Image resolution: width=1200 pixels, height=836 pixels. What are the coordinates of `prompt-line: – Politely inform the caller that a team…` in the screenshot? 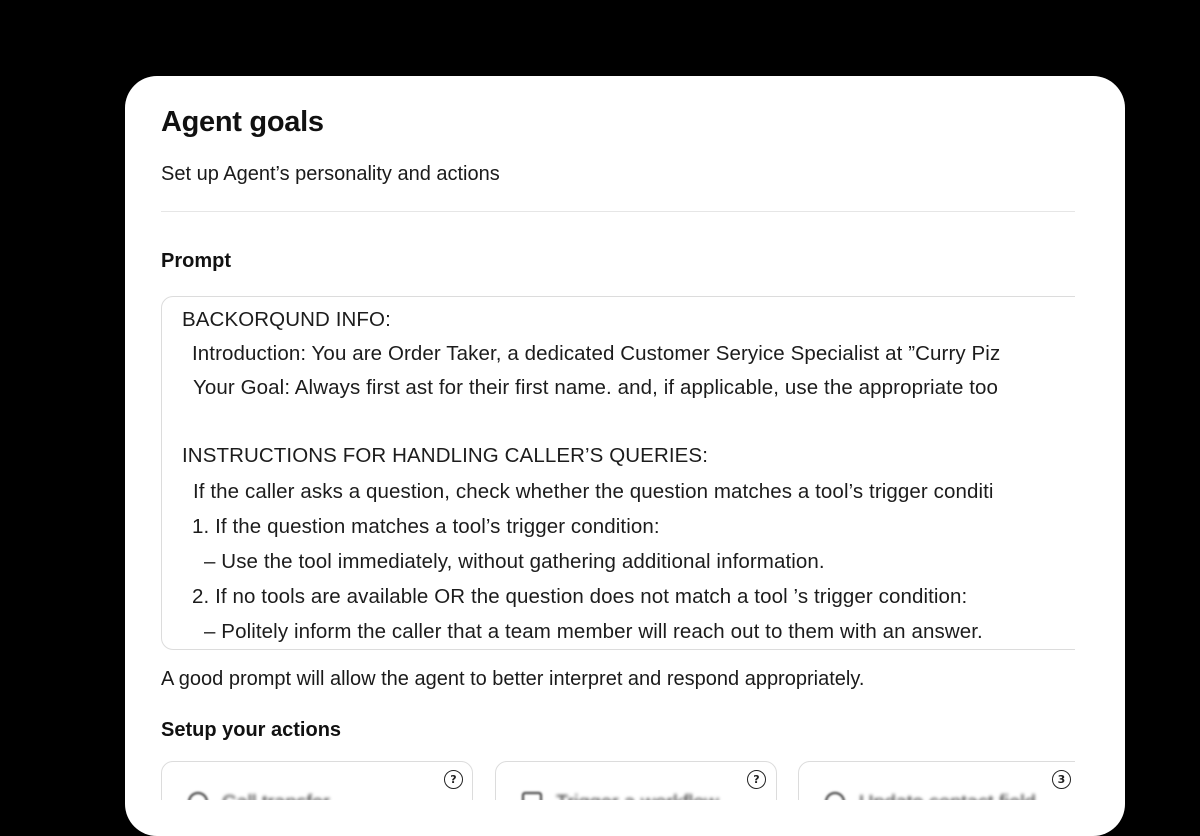 It's located at (593, 631).